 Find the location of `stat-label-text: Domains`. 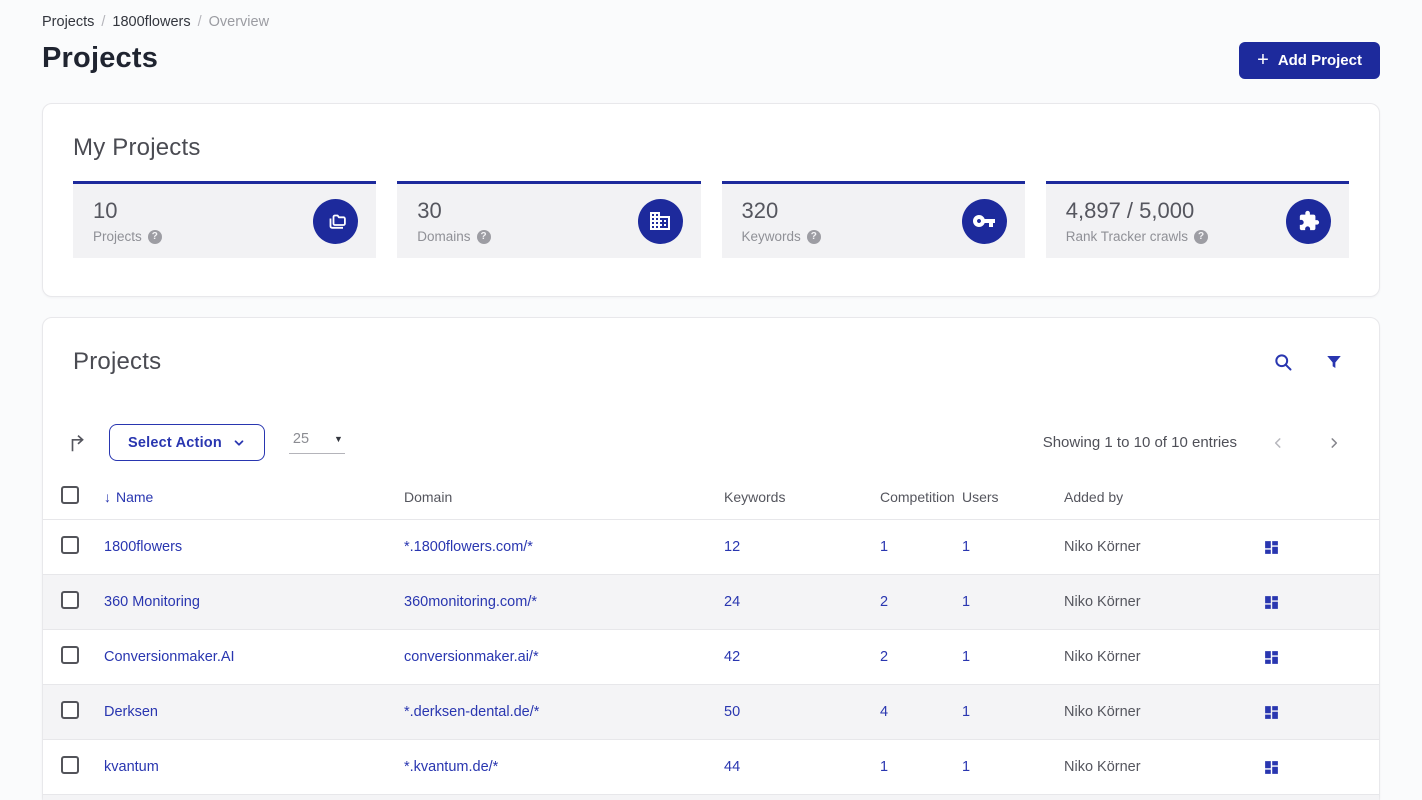

stat-label-text: Domains is located at coordinates (444, 236).